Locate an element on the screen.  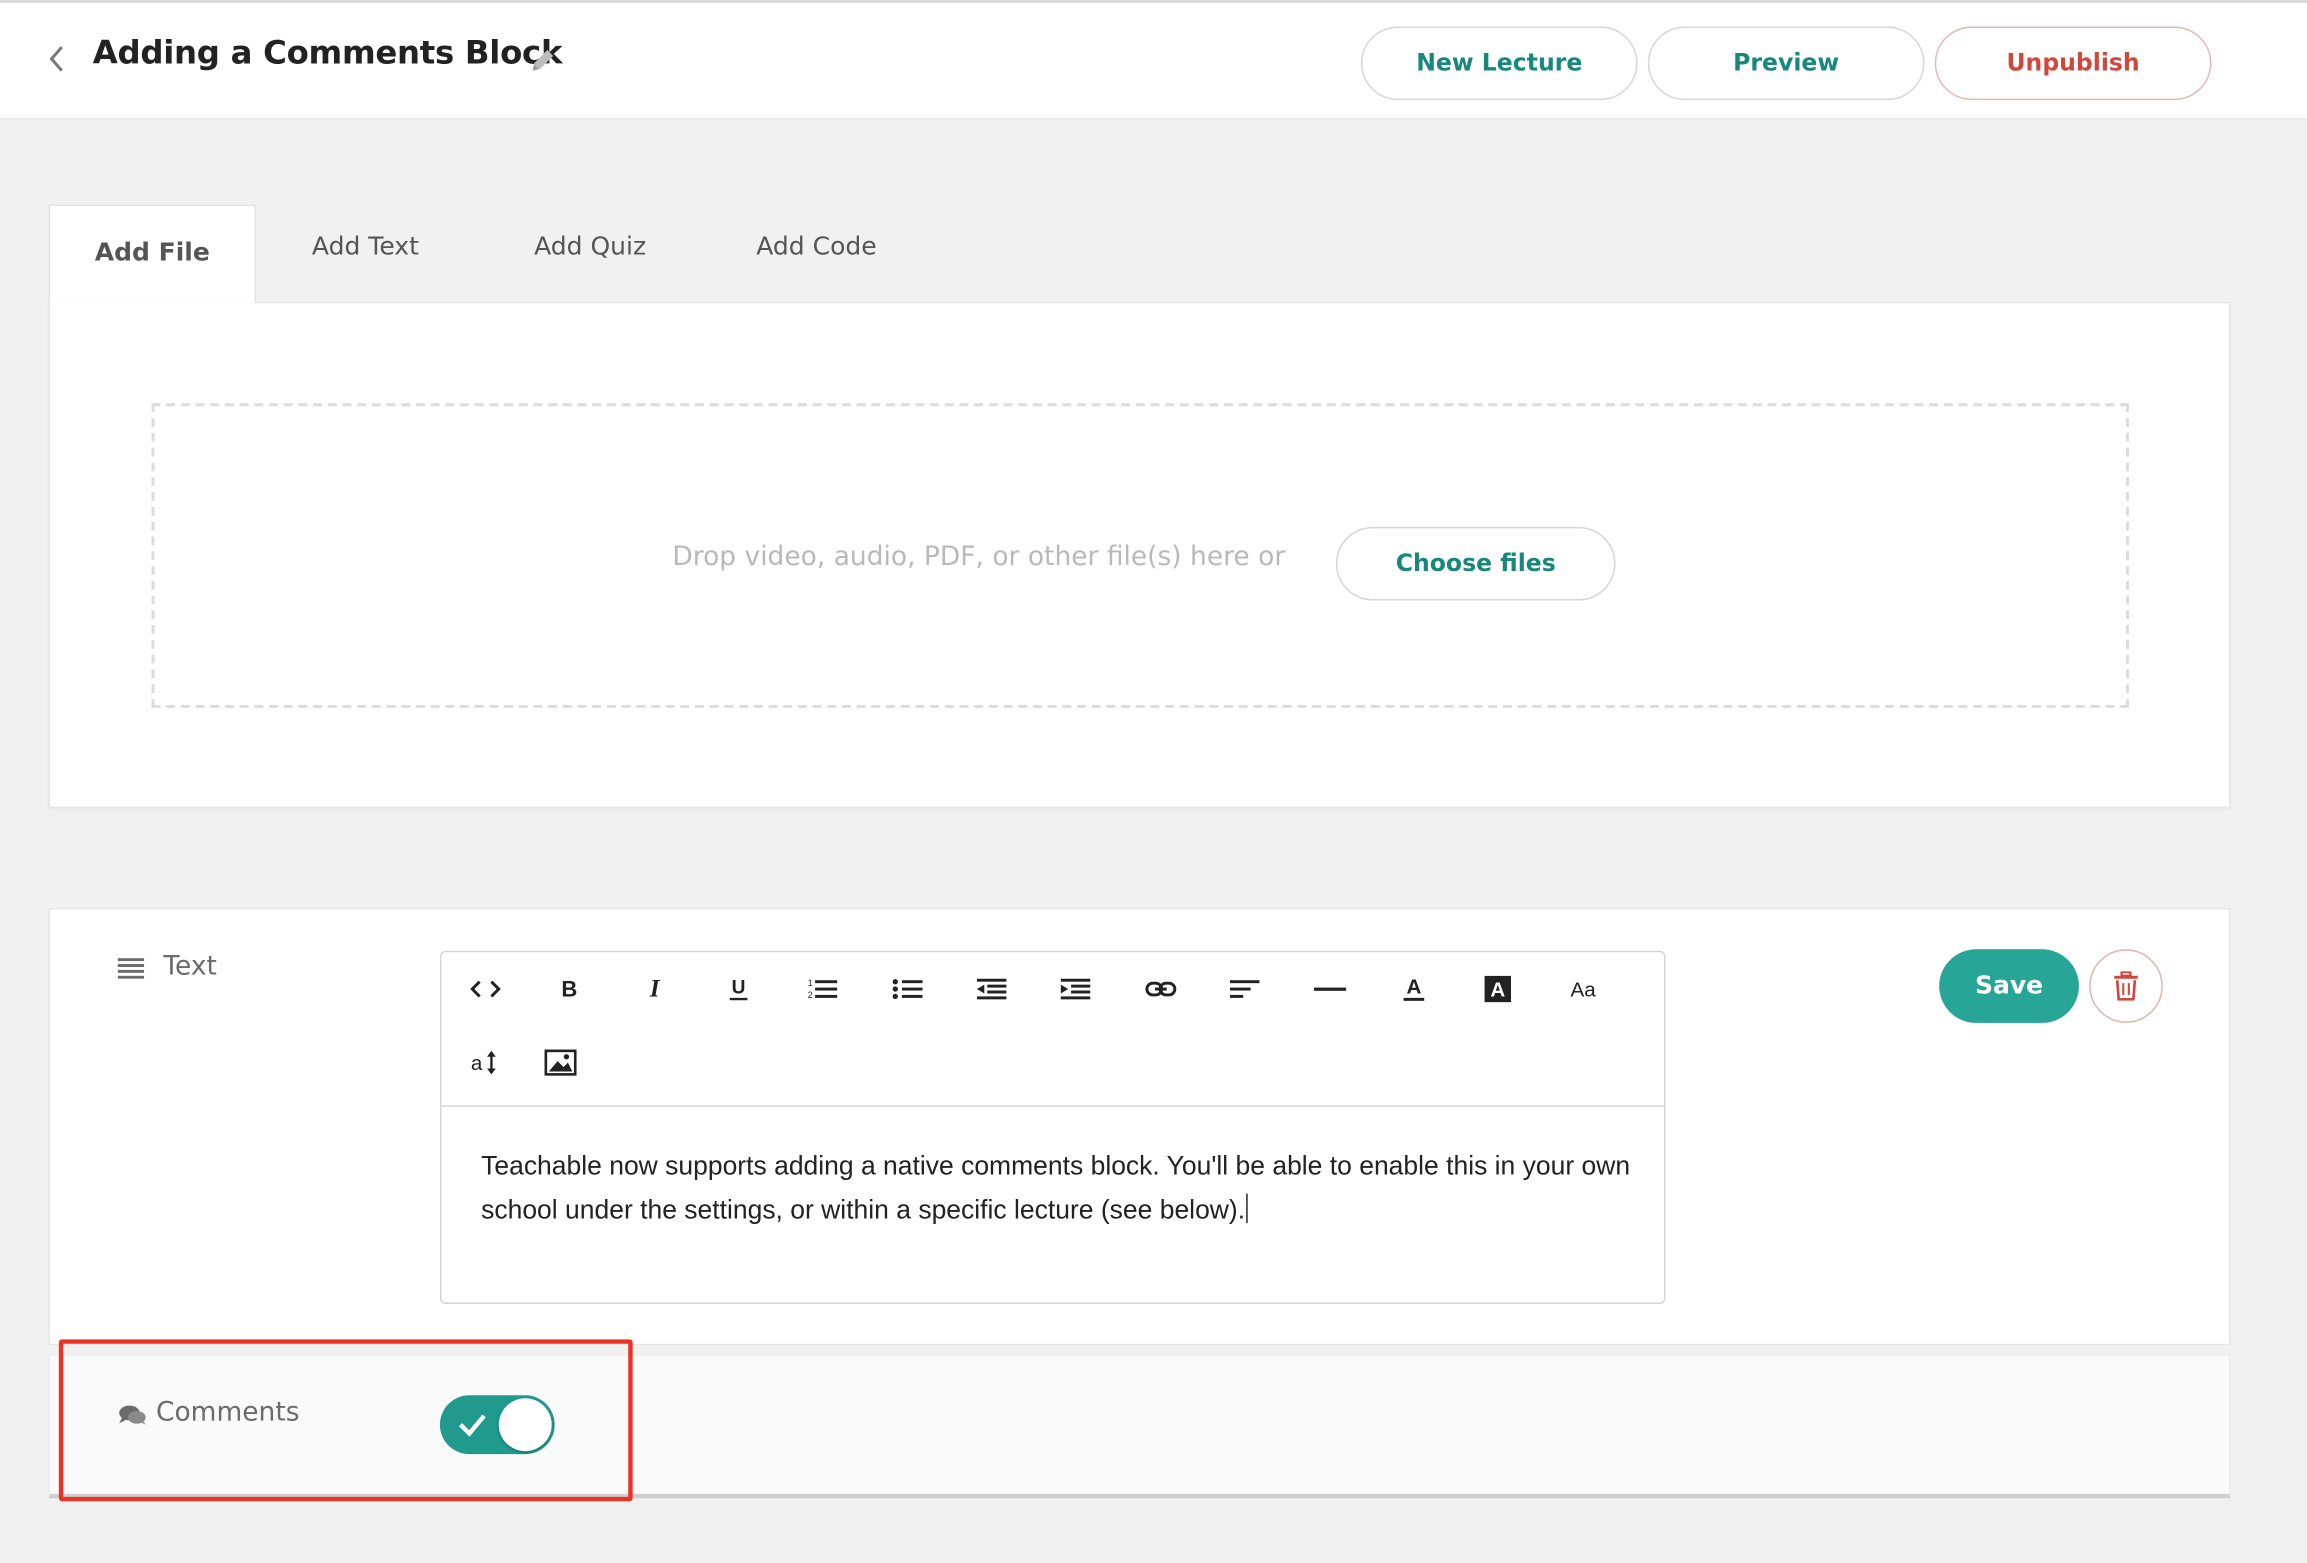
svg-text: a is located at coordinates (477, 1063).